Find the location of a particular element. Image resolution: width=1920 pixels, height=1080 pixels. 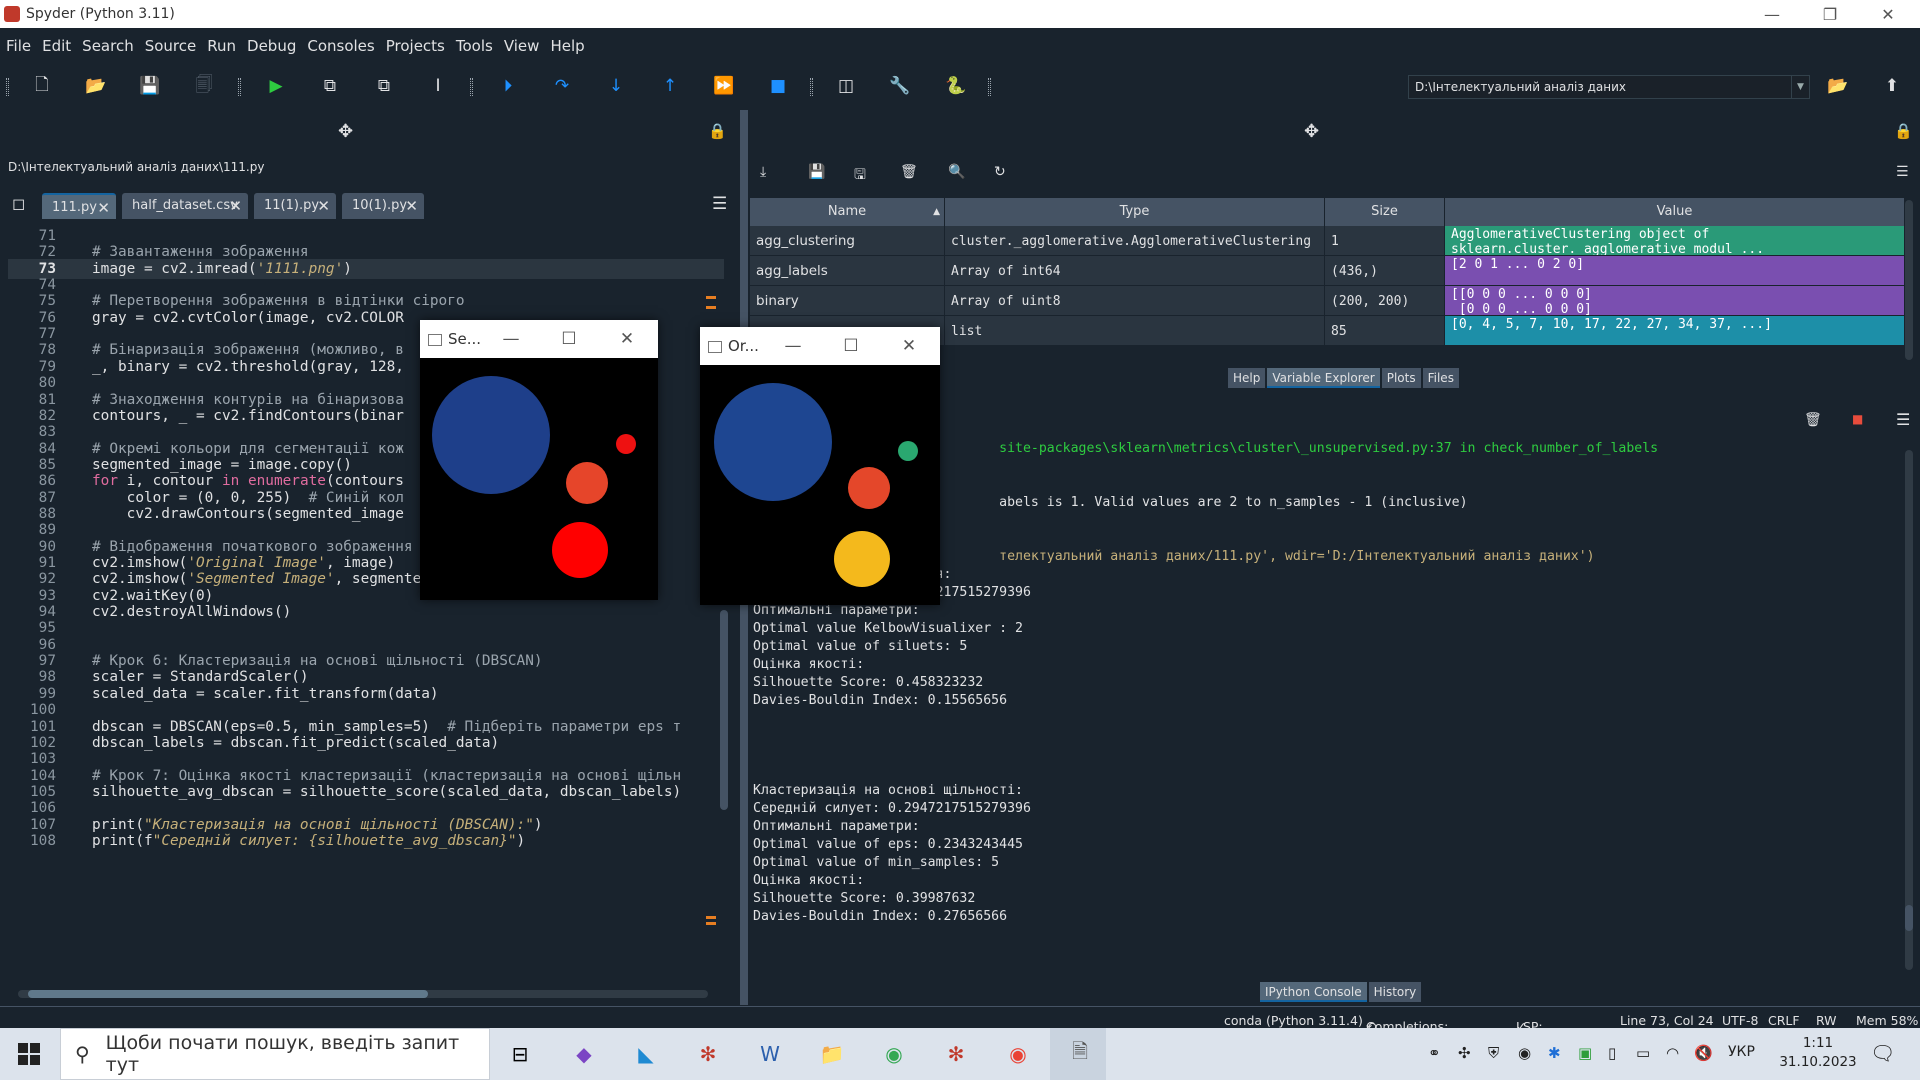

variable-name-cell: agg_clustering is located at coordinates (847, 241).